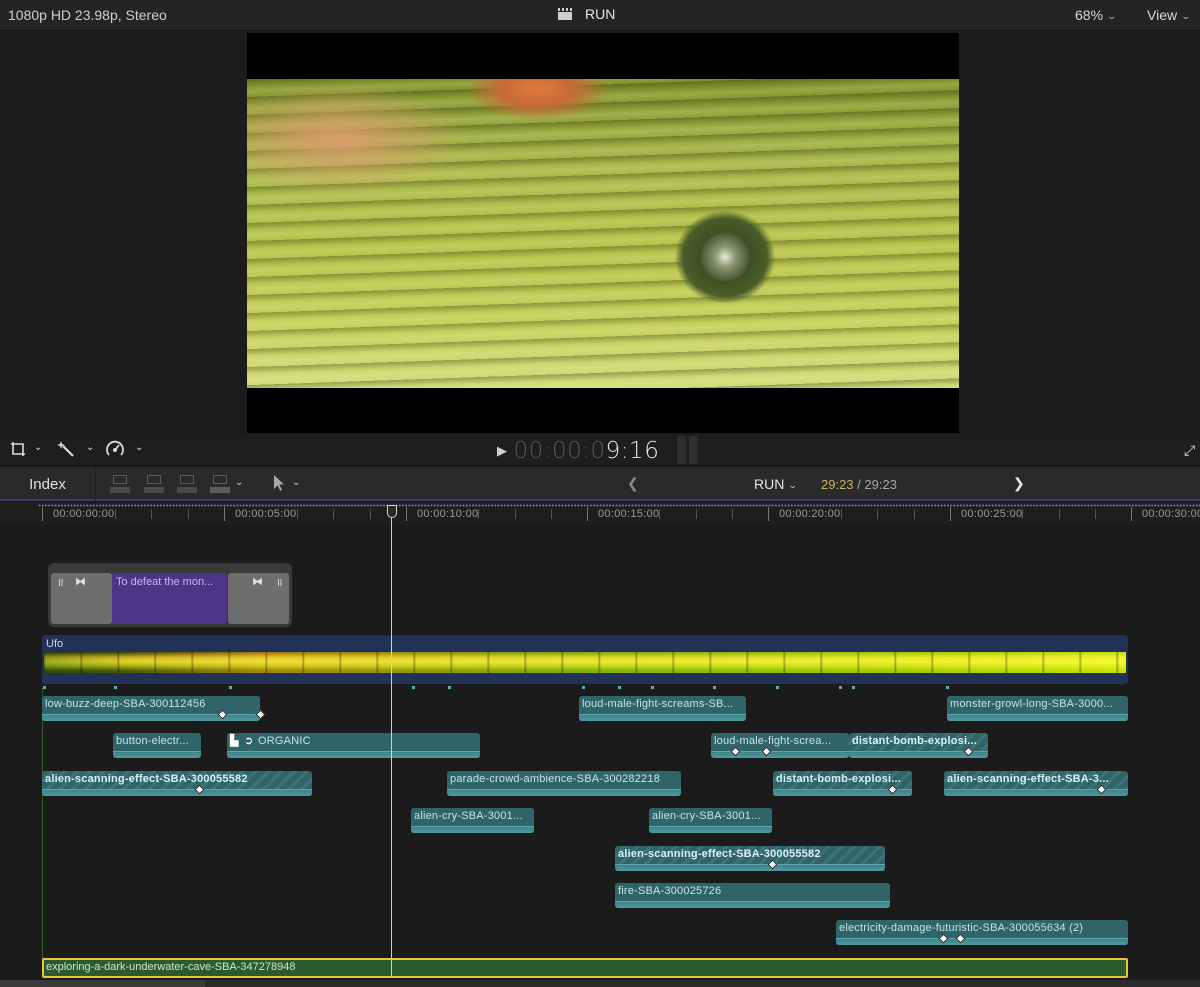 The height and width of the screenshot is (987, 1200). I want to click on audio-meters, so click(688, 450).